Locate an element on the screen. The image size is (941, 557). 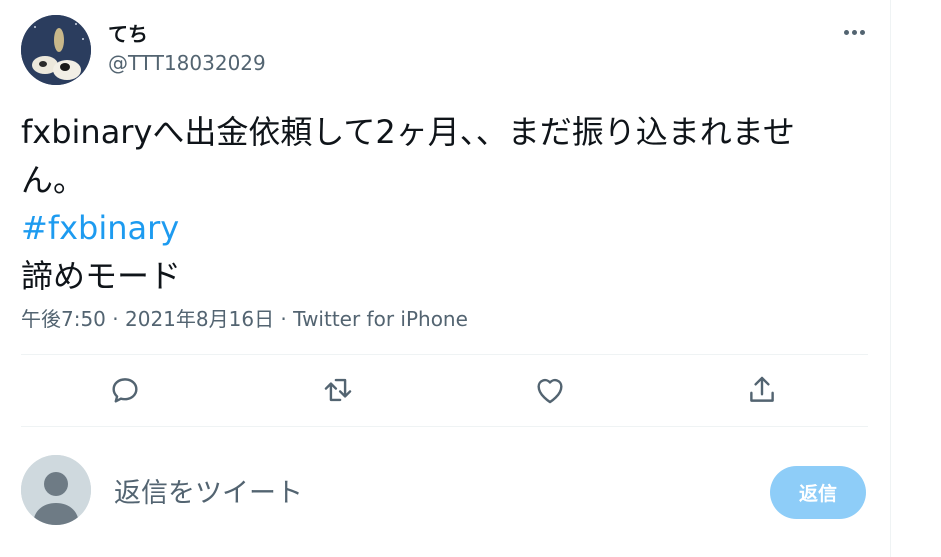
heart-icon is located at coordinates (550, 391).